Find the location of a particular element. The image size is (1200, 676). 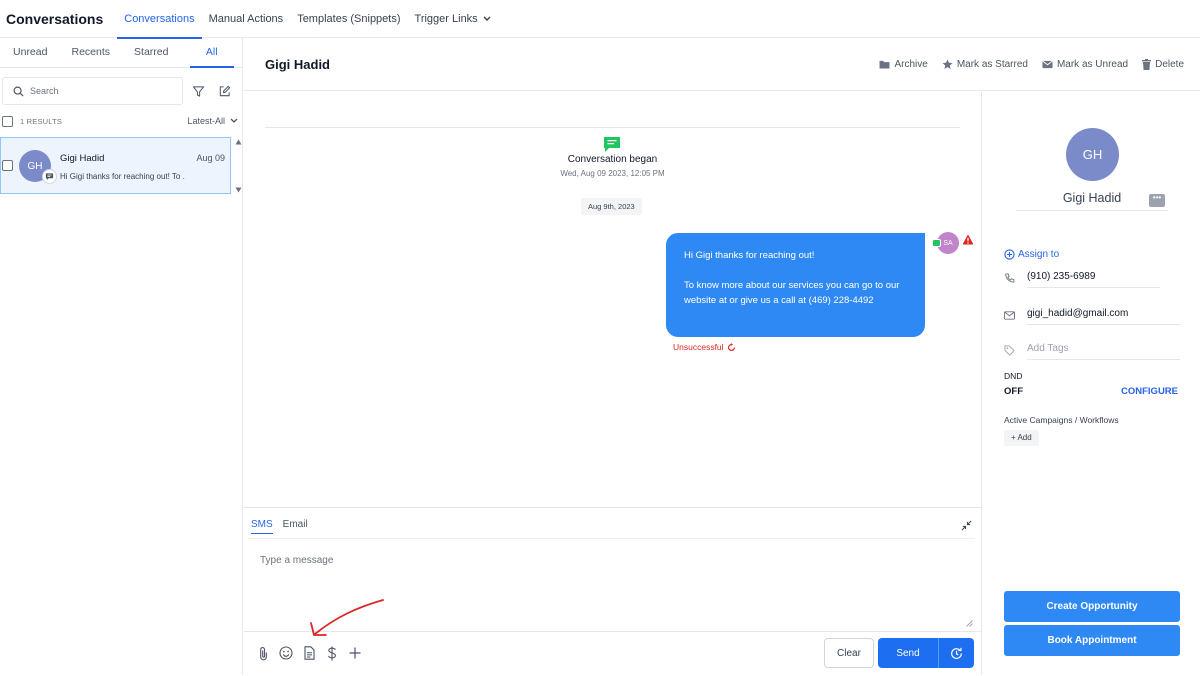

sender-initials: SA is located at coordinates (948, 243).